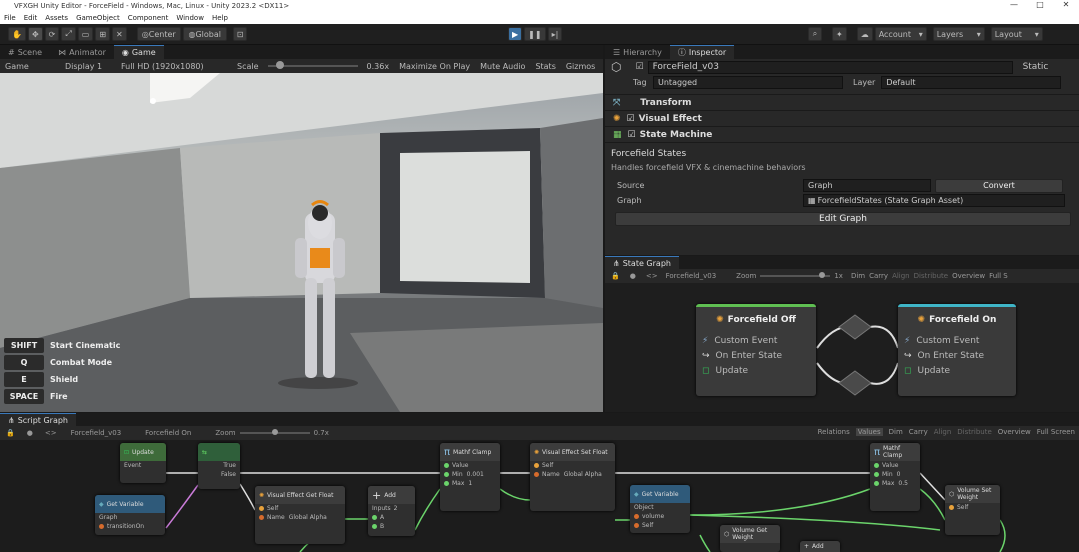 This screenshot has width=1079, height=552. I want to click on menu-file: File, so click(10, 18).